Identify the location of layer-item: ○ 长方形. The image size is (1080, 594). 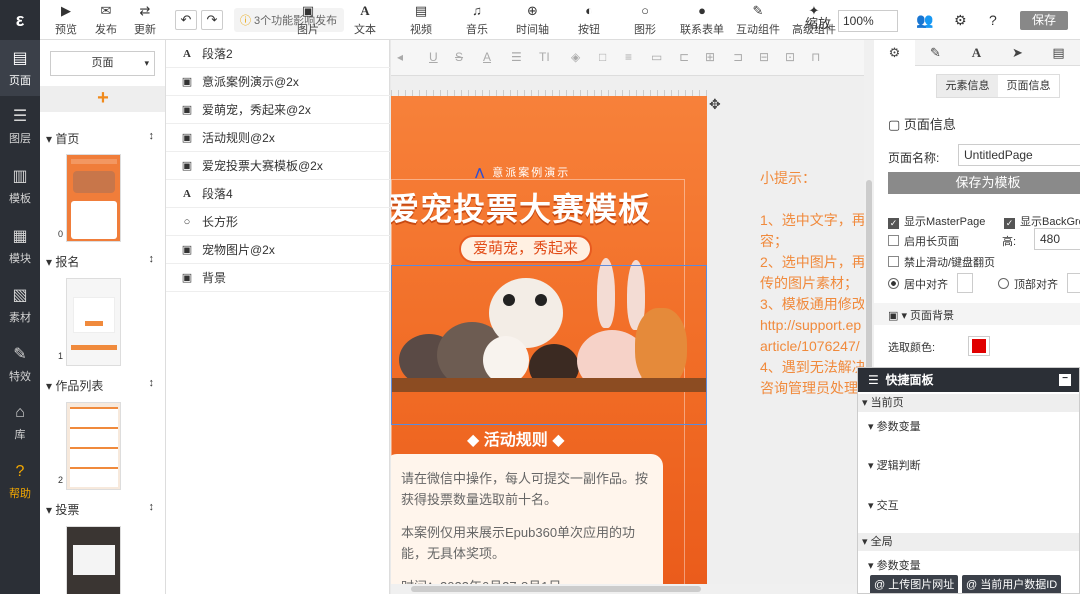
(278, 222).